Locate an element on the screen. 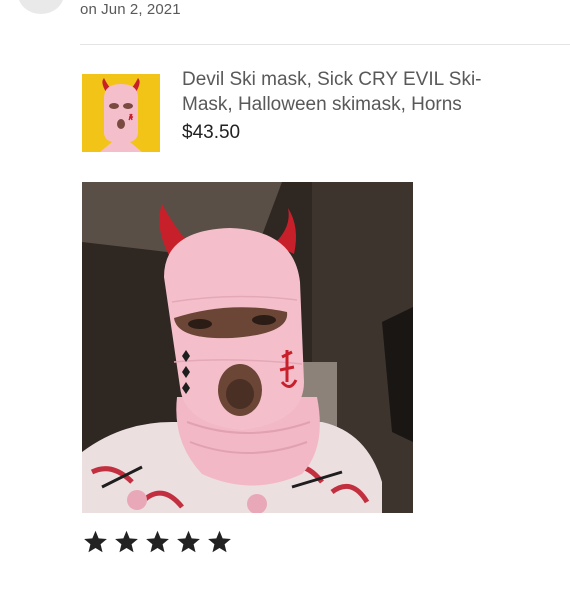 The height and width of the screenshot is (594, 570). star-rating is located at coordinates (157, 542).